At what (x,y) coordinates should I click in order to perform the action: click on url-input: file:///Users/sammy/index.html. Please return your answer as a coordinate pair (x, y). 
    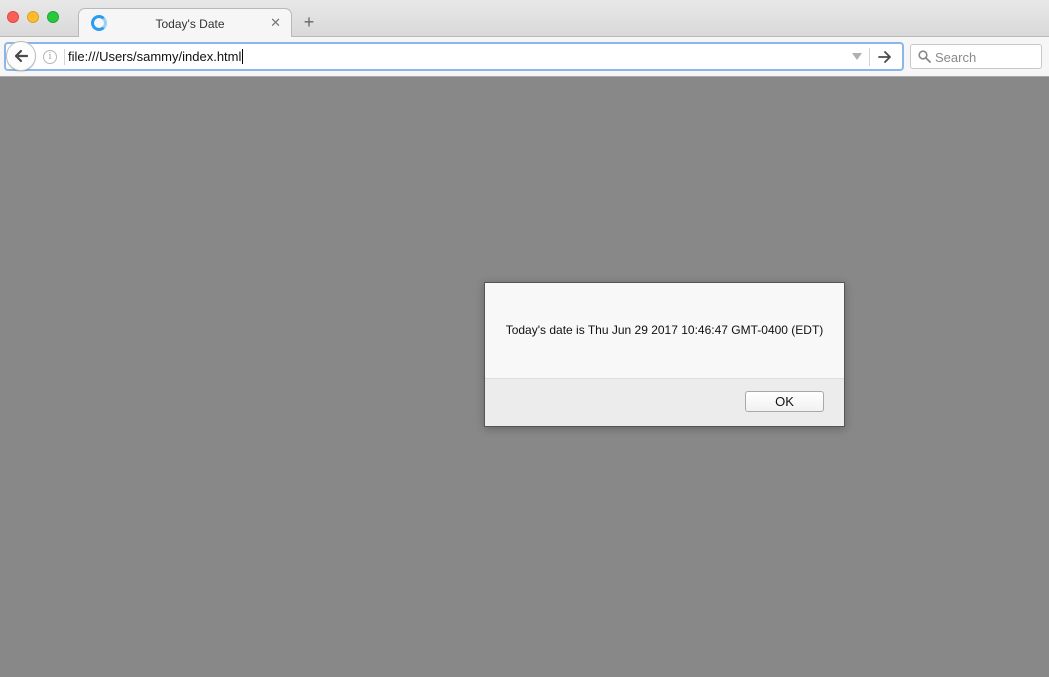
    Looking at the image, I should click on (156, 57).